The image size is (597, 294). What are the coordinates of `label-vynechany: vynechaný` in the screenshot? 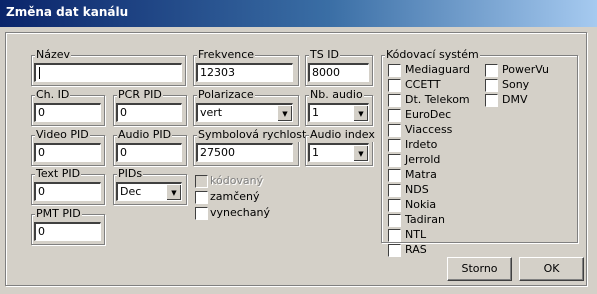 It's located at (240, 212).